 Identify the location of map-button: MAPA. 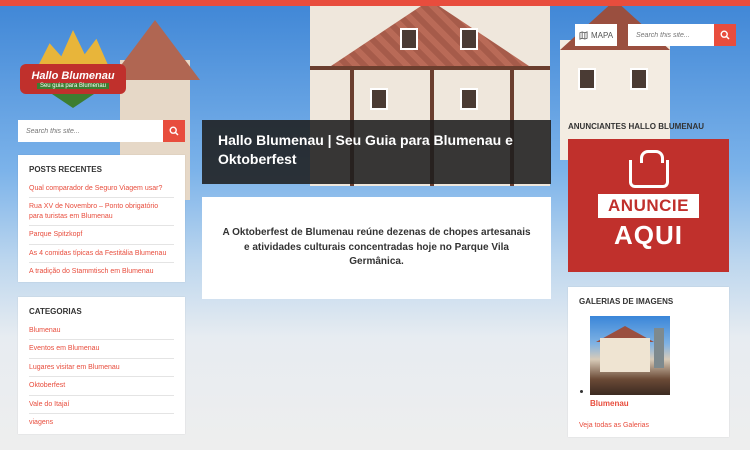
(596, 35).